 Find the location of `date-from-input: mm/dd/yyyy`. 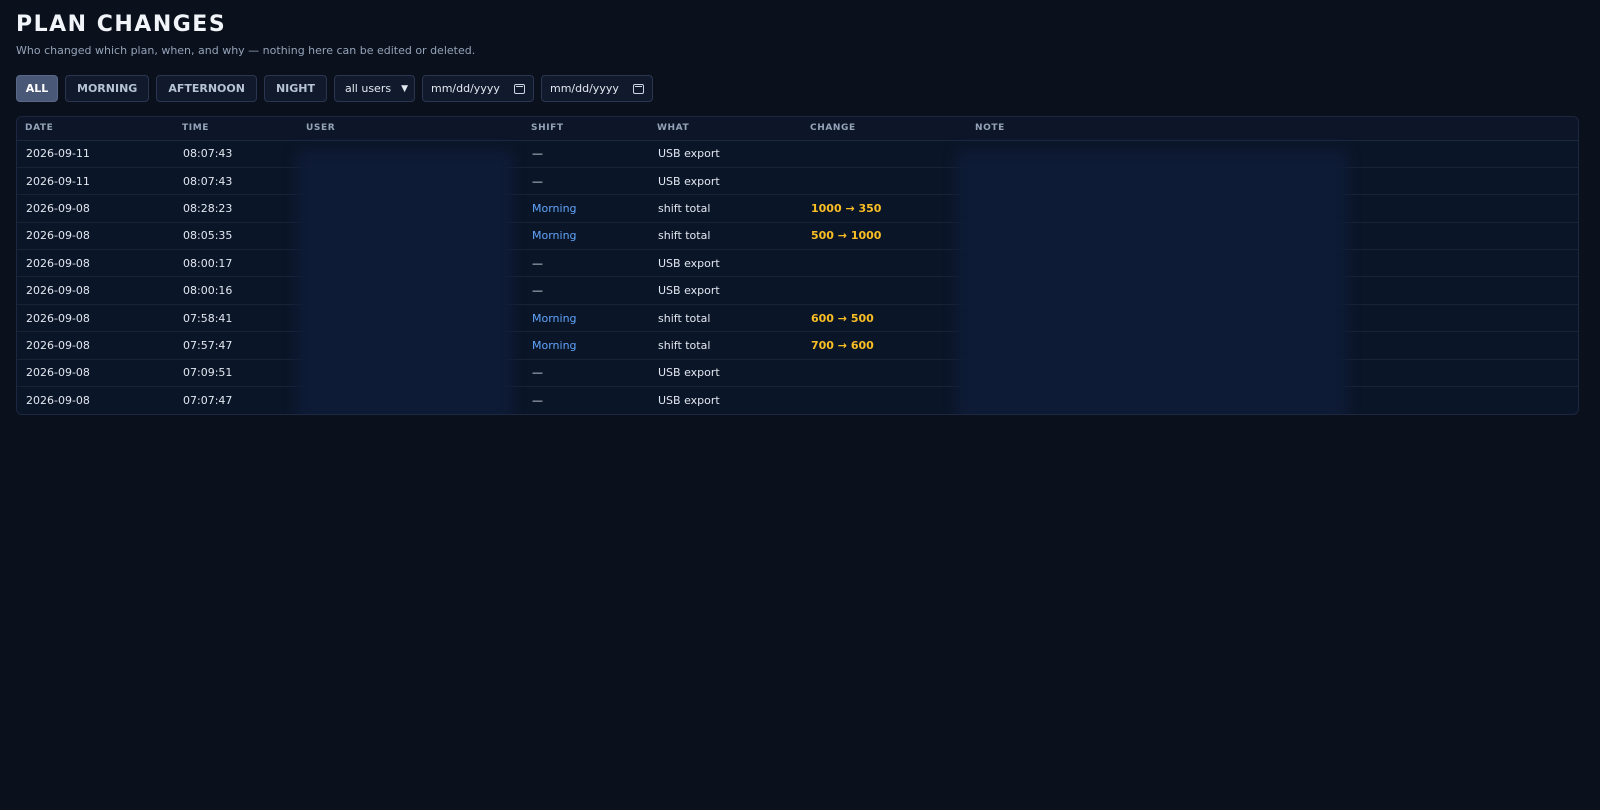

date-from-input: mm/dd/yyyy is located at coordinates (478, 88).